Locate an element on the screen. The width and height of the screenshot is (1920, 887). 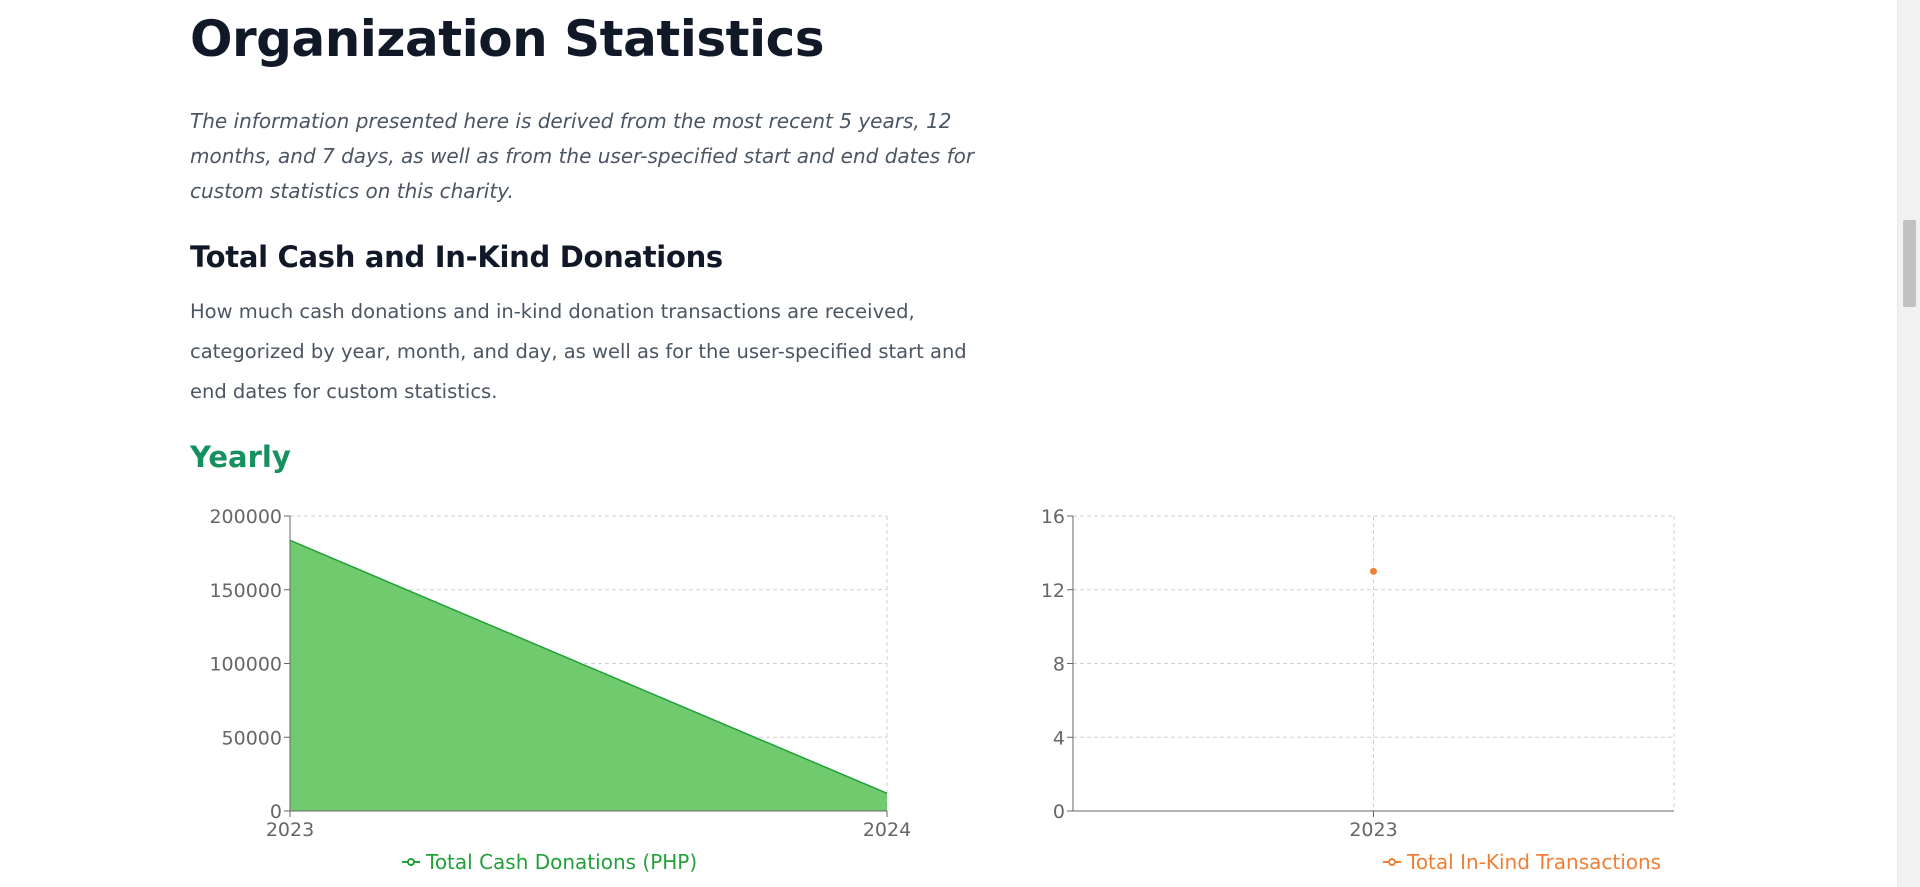
y-tick-label: 100000 is located at coordinates (245, 665).